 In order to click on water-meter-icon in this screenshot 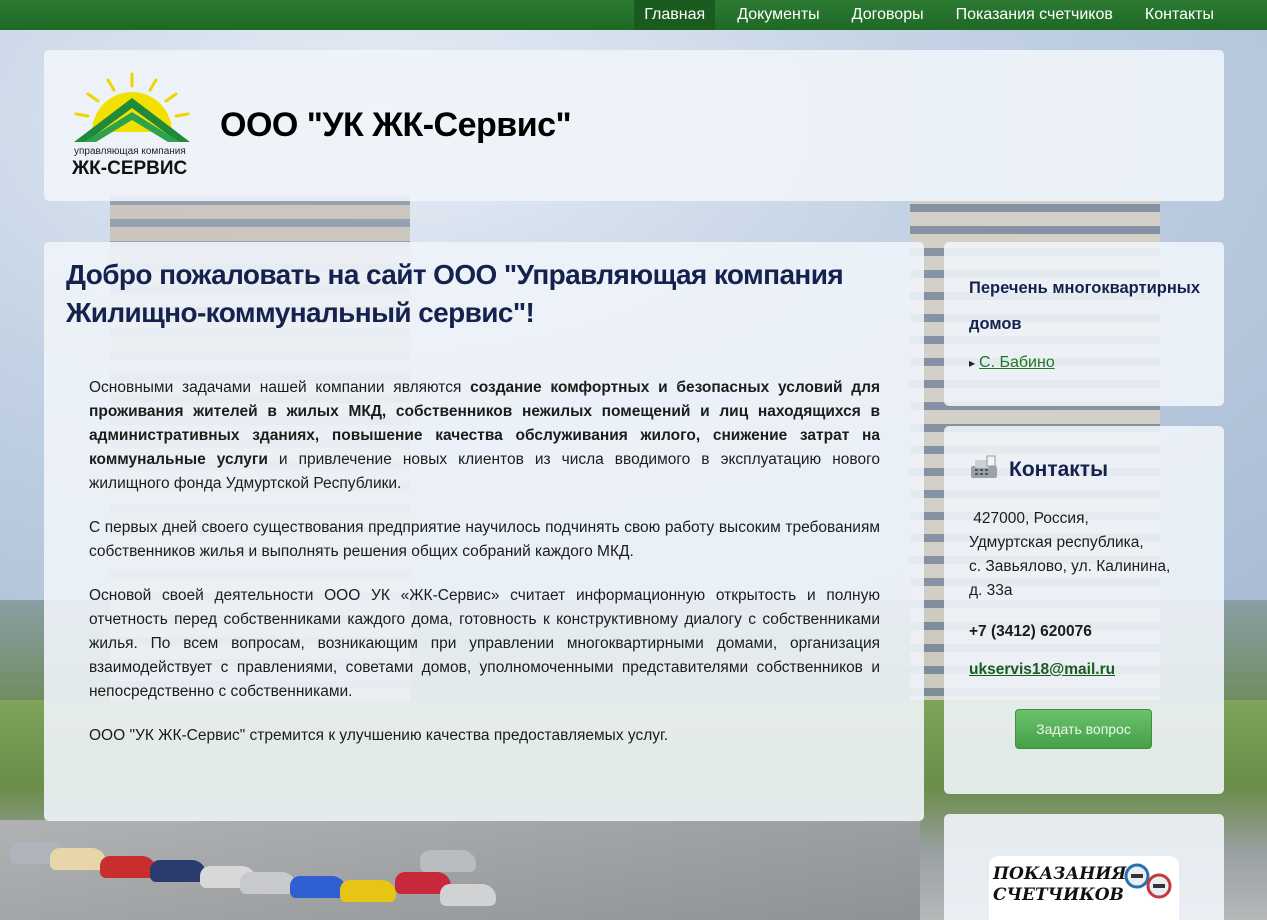, I will do `click(1148, 881)`.